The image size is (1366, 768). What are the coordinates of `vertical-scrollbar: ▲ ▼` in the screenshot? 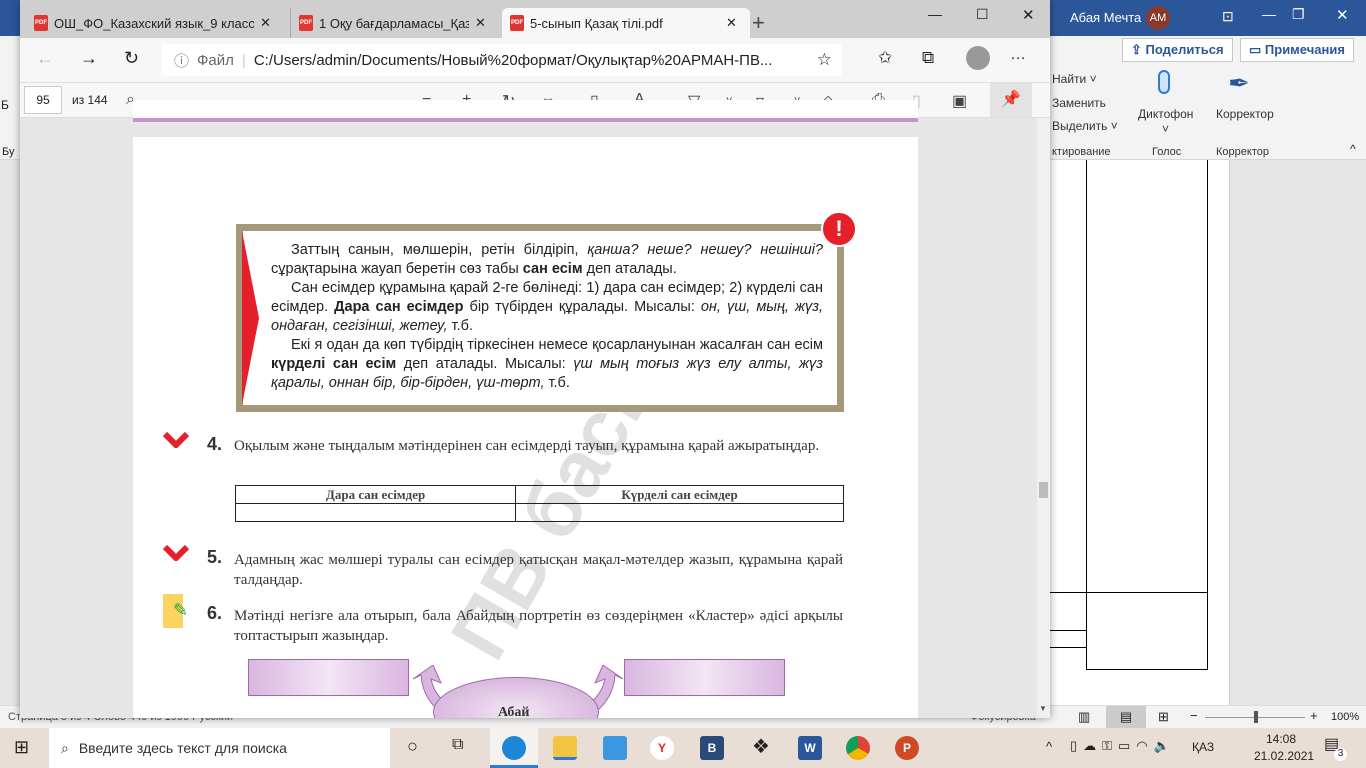 It's located at (1043, 418).